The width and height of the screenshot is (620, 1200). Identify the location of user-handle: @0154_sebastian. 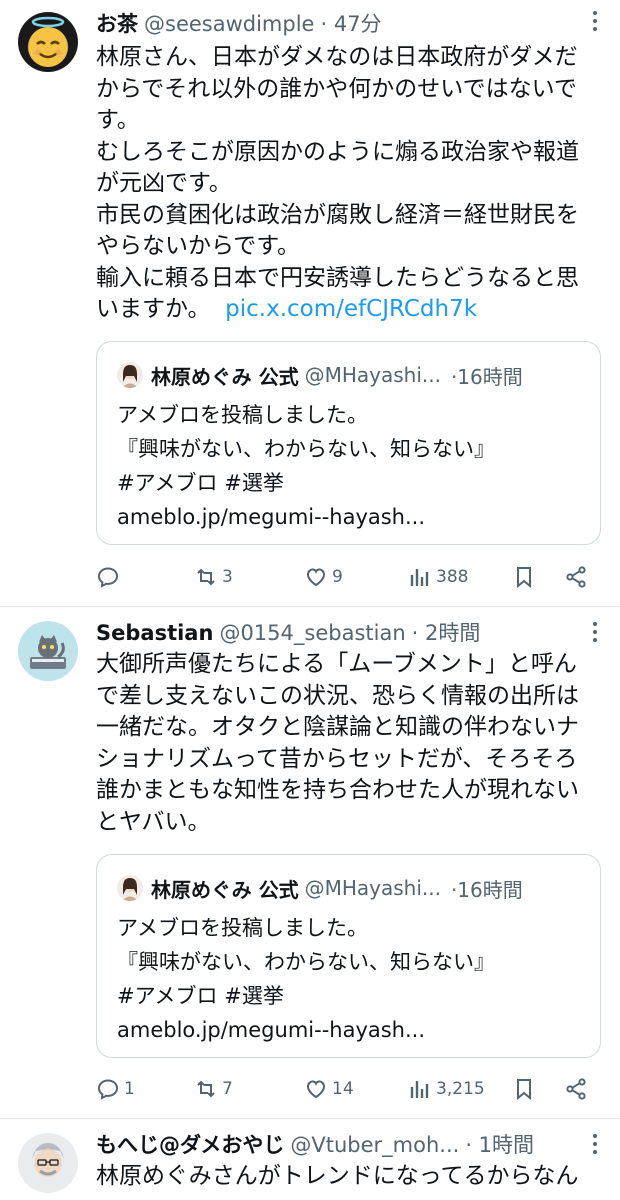
(312, 633).